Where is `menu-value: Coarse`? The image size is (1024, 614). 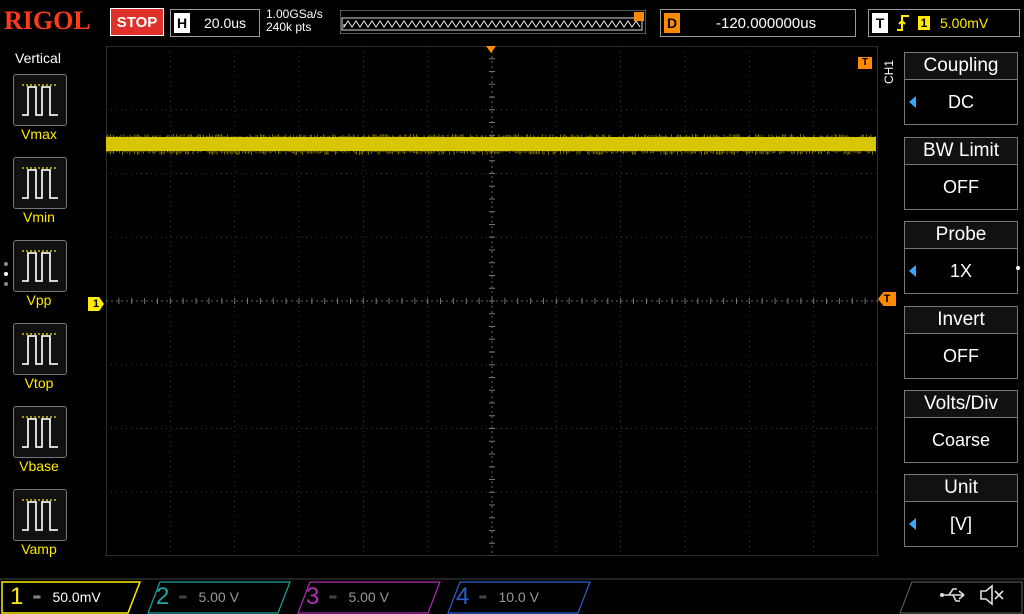 menu-value: Coarse is located at coordinates (961, 440).